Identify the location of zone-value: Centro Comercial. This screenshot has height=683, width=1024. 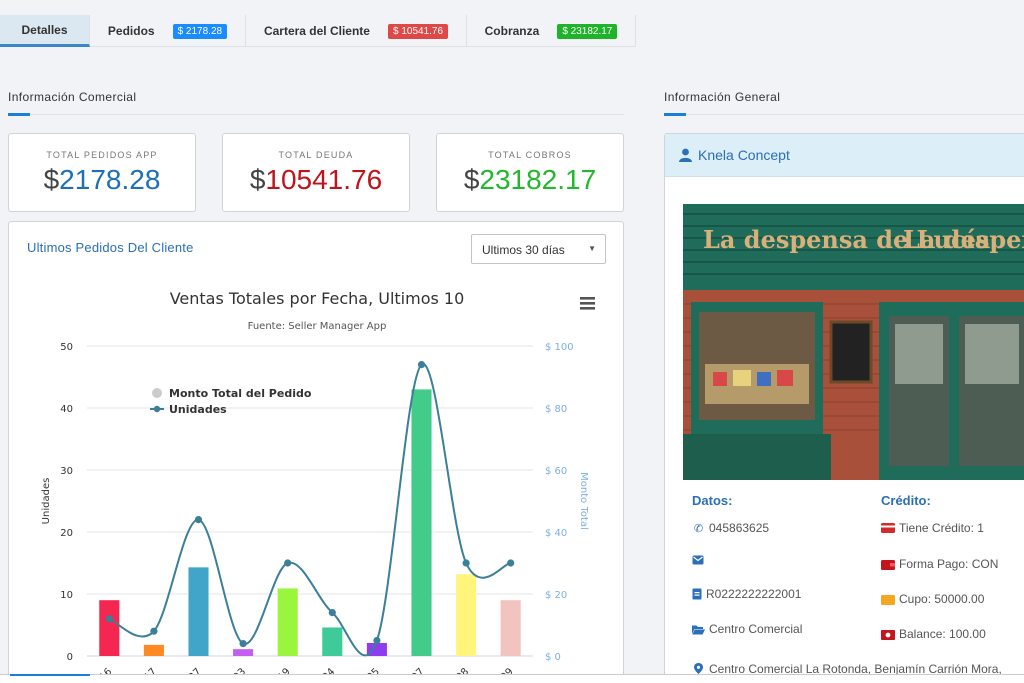
(756, 629).